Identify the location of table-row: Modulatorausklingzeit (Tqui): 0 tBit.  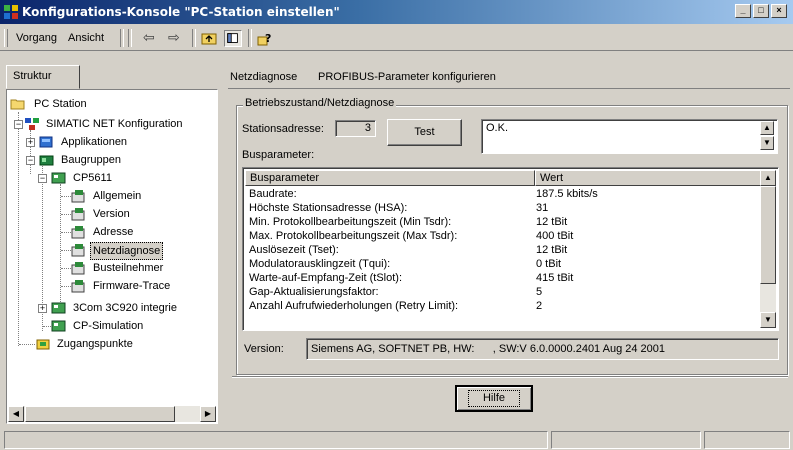
(503, 264).